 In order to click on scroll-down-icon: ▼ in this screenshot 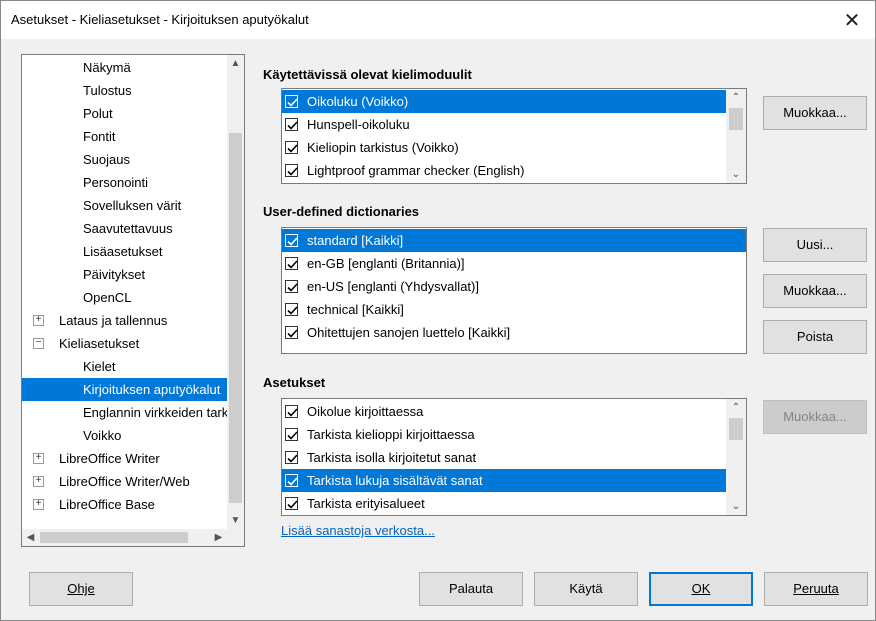, I will do `click(235, 520)`.